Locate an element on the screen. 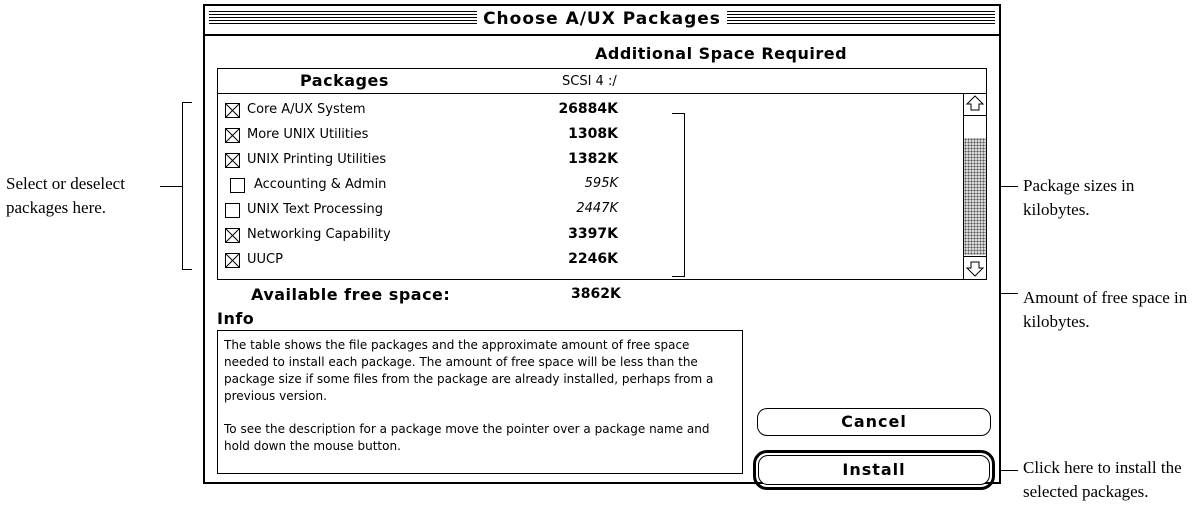 The image size is (1203, 530). package-name: More UNIX Utilities is located at coordinates (308, 134).